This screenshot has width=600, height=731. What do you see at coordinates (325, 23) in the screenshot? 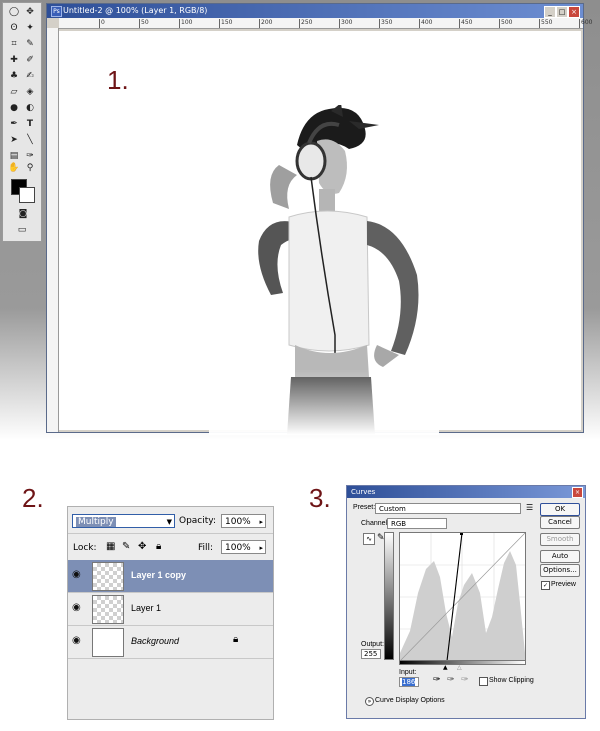
I see `ruler-horizontal: 0 50 100 150 200 250 300 350 400 450 500 550 600` at bounding box center [325, 23].